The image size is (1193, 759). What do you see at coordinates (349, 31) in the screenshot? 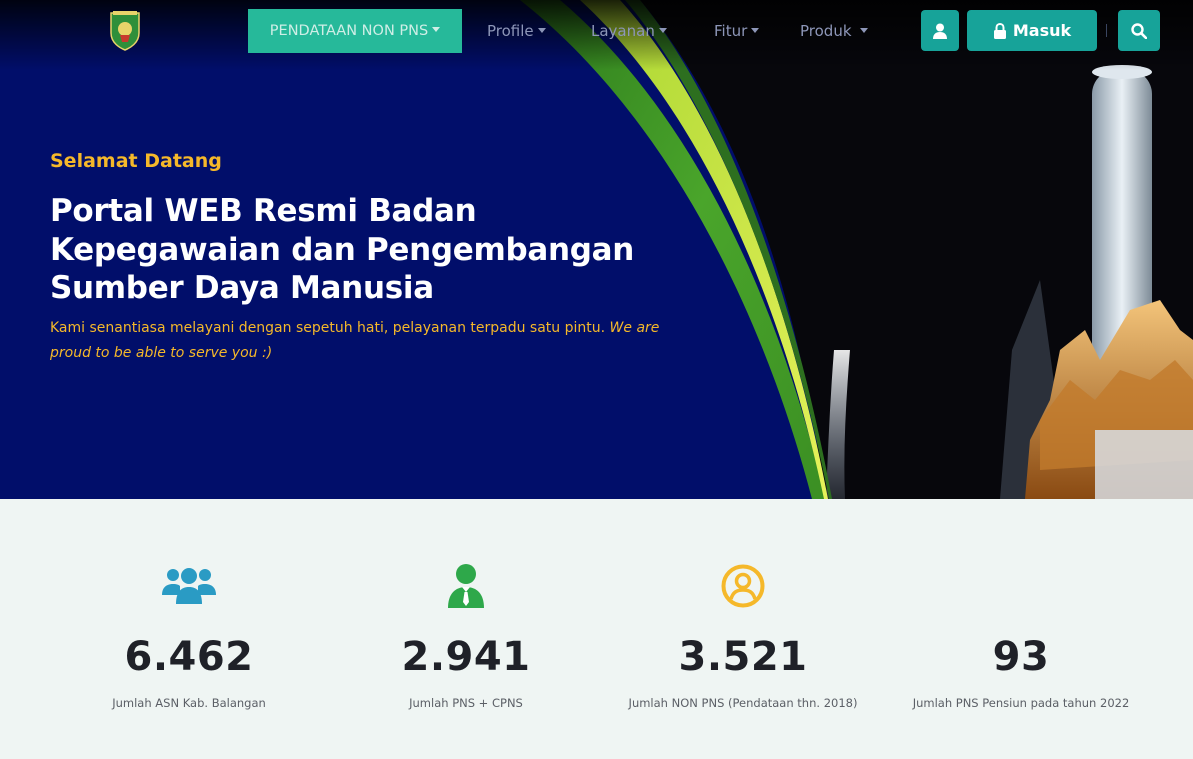
I see `nav-item-label: PENDATAAN NON PNS` at bounding box center [349, 31].